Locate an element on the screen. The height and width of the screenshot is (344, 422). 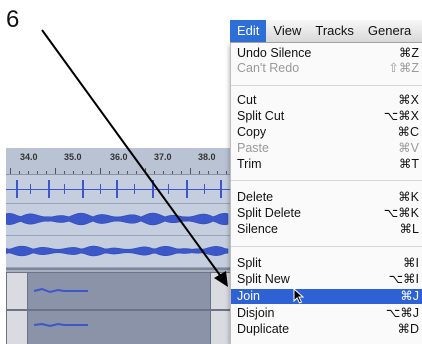
menu-bar: Edit View Tracks Genera is located at coordinates (326, 31).